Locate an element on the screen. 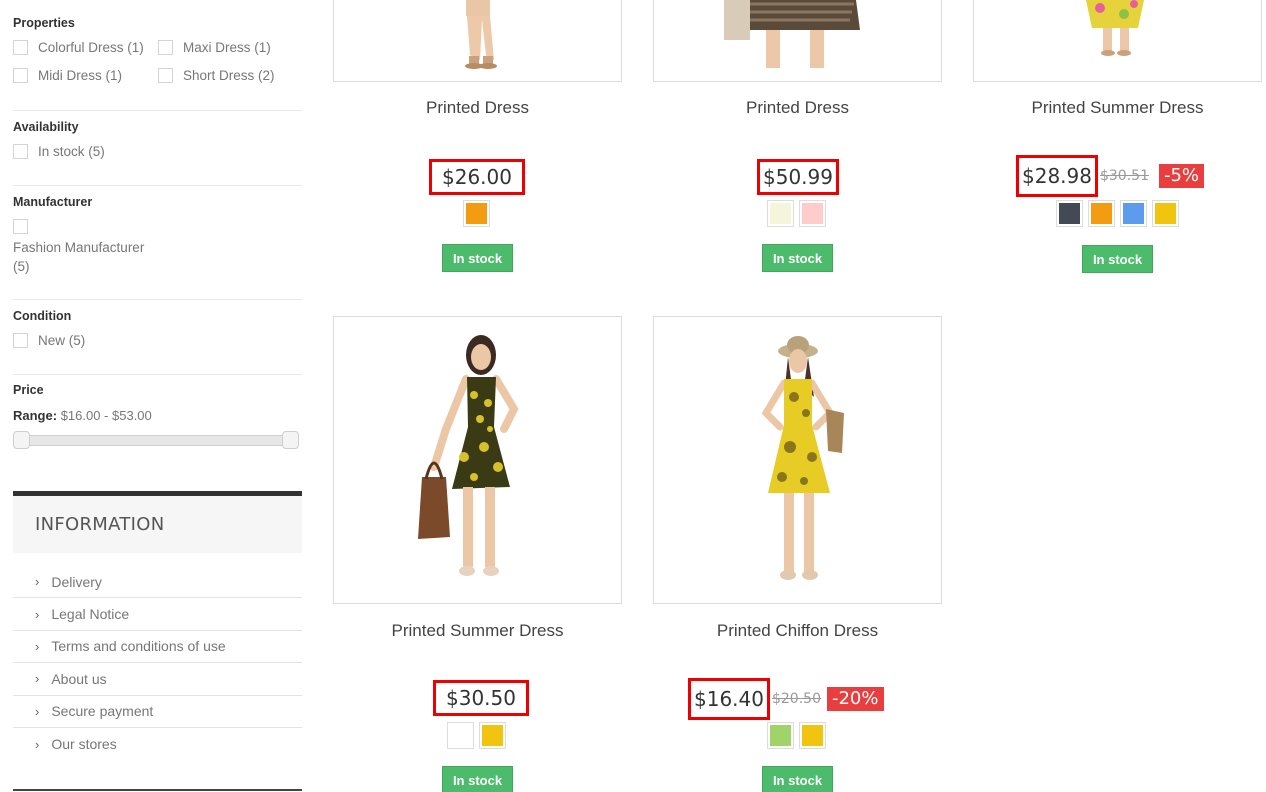 The height and width of the screenshot is (792, 1266). price-row: $50.99 is located at coordinates (798, 177).